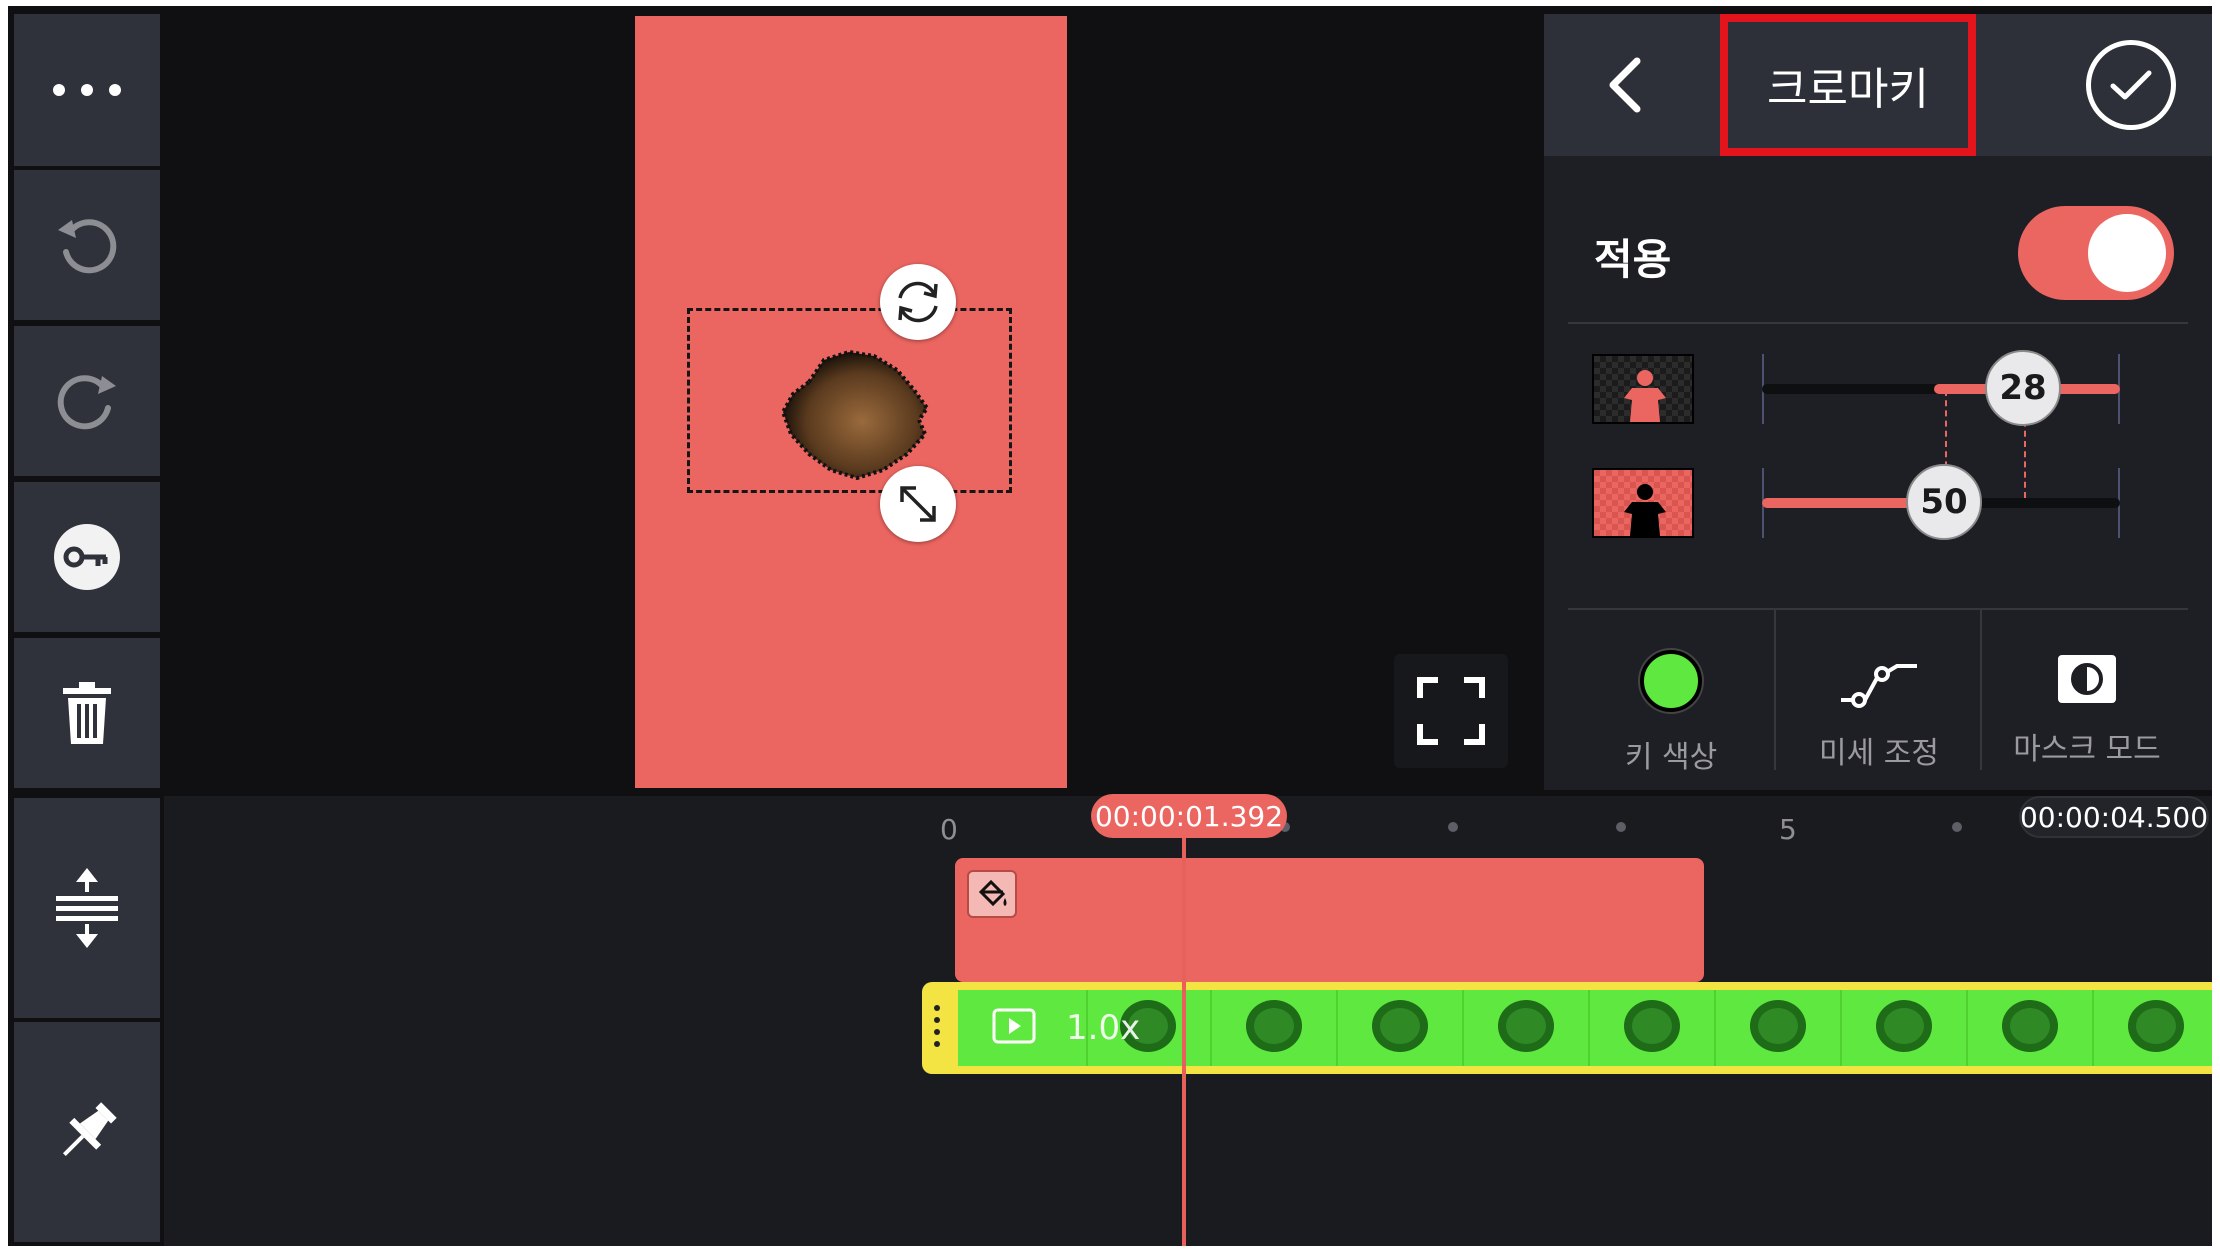  I want to click on more-icon, so click(87, 90).